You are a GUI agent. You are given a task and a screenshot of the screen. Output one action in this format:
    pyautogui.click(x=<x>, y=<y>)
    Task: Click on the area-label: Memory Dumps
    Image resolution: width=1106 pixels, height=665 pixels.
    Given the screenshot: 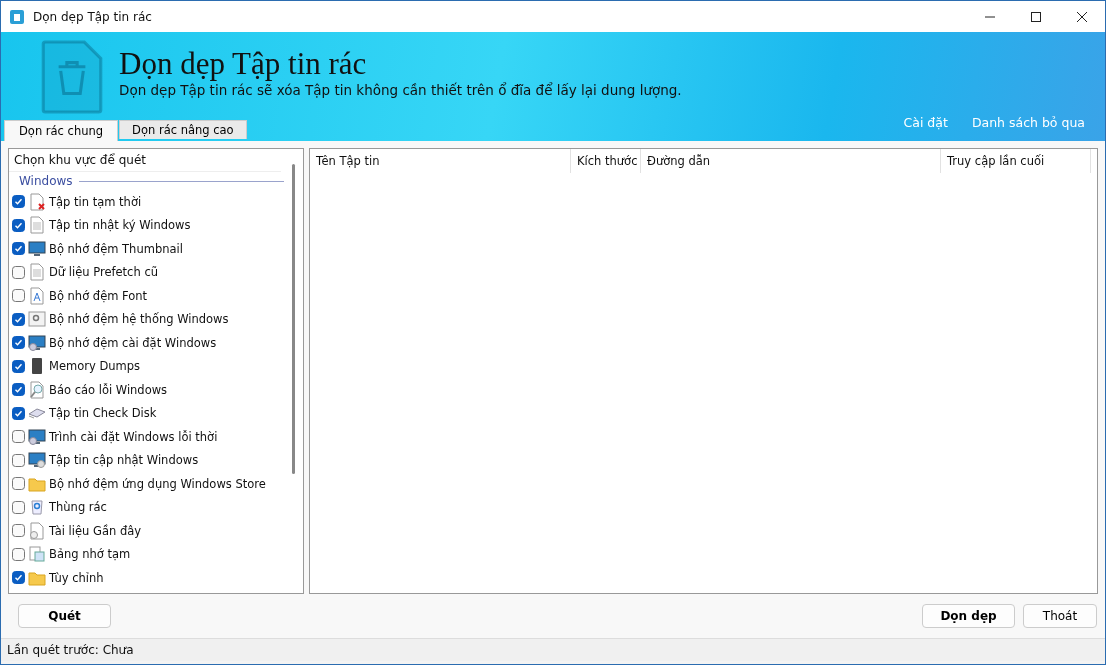 What is the action you would take?
    pyautogui.click(x=95, y=366)
    